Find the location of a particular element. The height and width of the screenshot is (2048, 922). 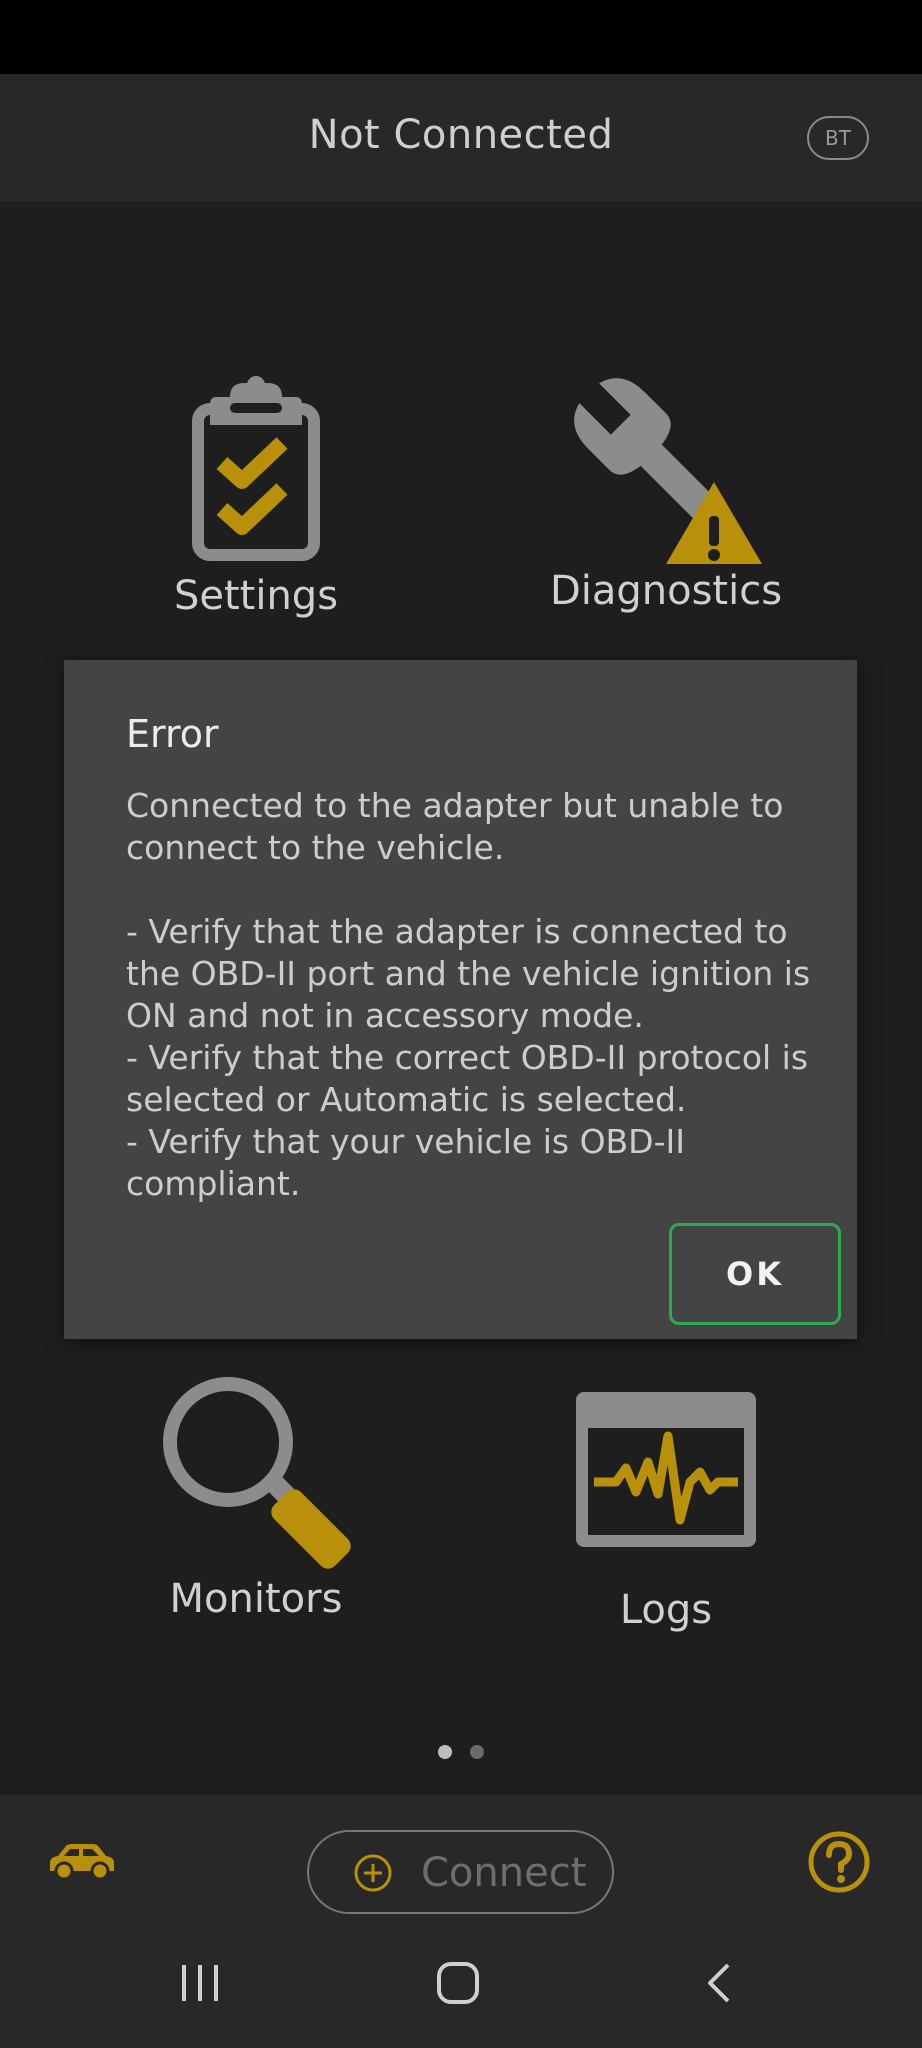

ok-button: OK is located at coordinates (755, 1274).